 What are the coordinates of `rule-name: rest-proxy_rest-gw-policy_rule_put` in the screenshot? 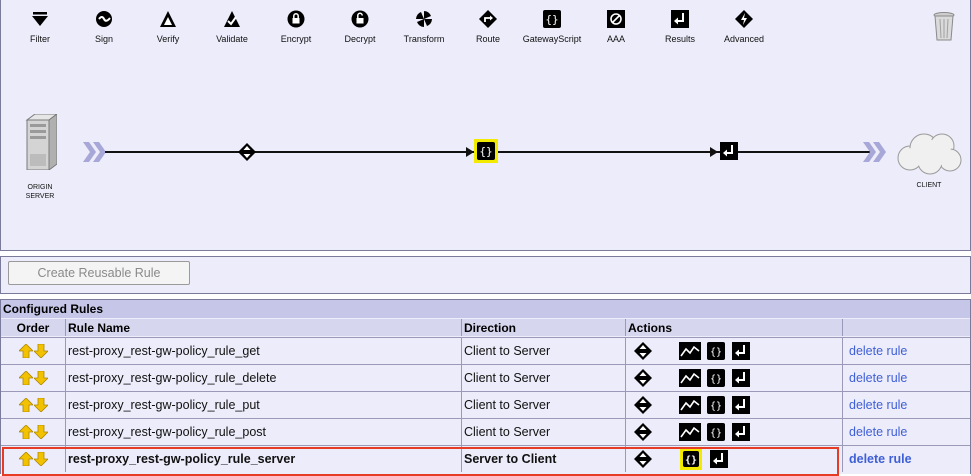 It's located at (263, 405).